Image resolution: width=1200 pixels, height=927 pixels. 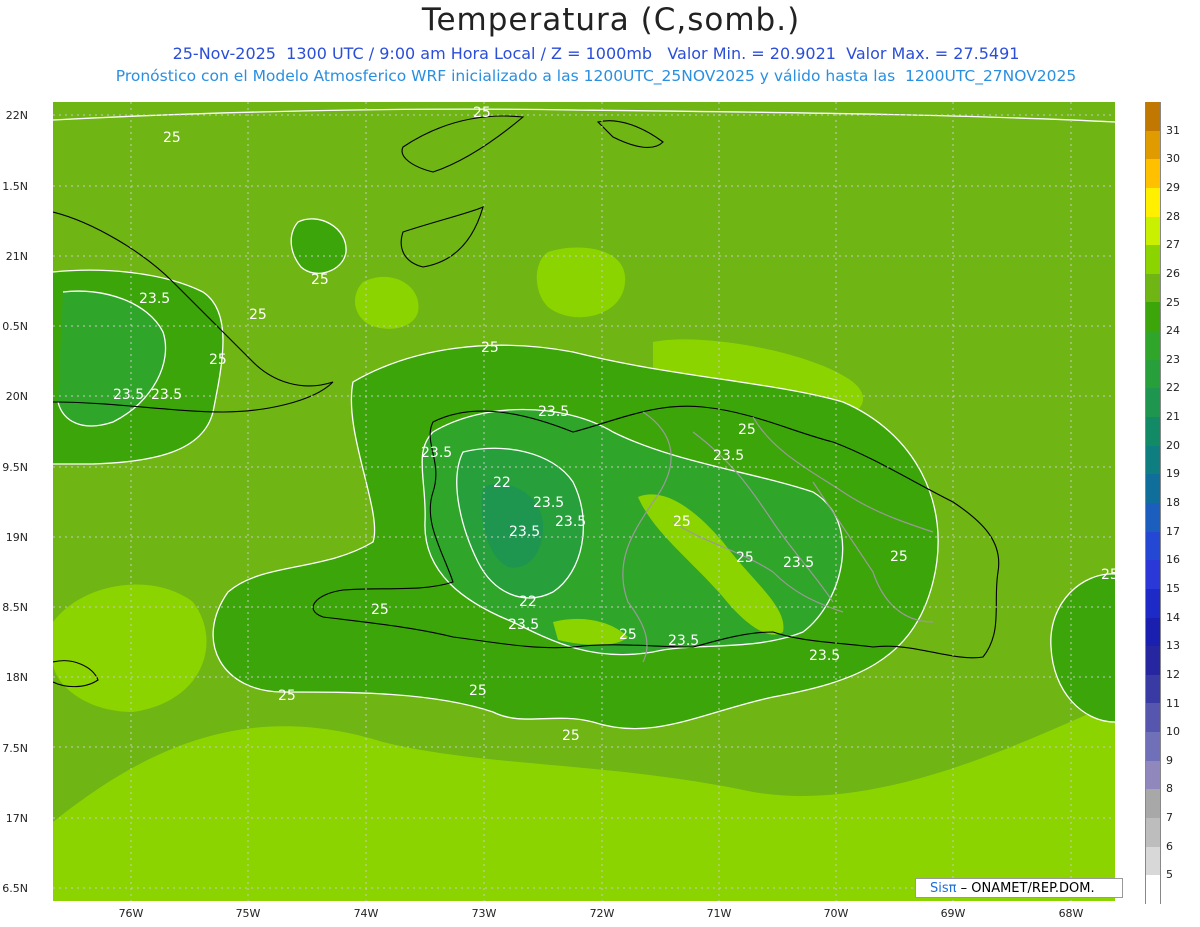 What do you see at coordinates (1173, 273) in the screenshot?
I see `colorbar-label: 26` at bounding box center [1173, 273].